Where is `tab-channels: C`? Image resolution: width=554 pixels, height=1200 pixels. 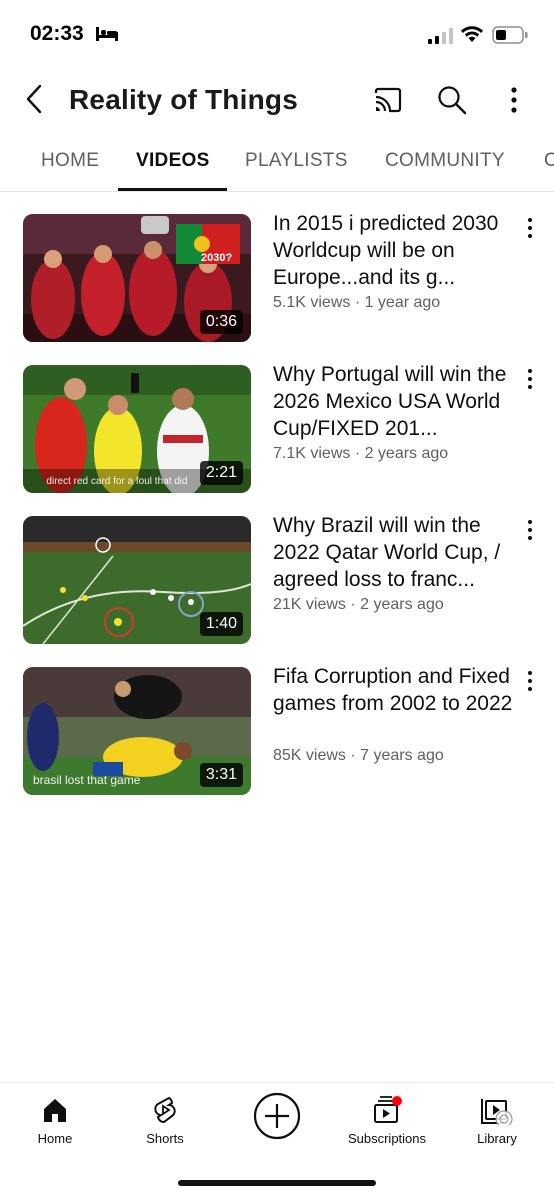 tab-channels: C is located at coordinates (549, 161).